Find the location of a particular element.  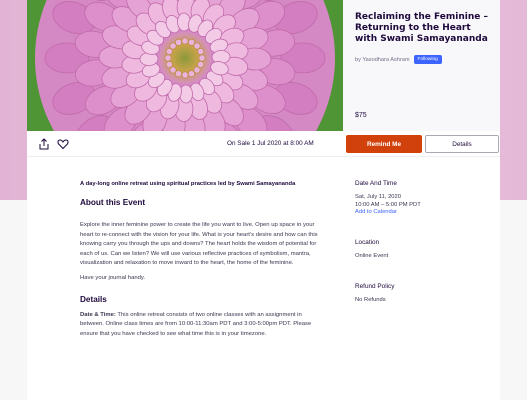

refund-policy-text: No Refunds is located at coordinates (370, 299).